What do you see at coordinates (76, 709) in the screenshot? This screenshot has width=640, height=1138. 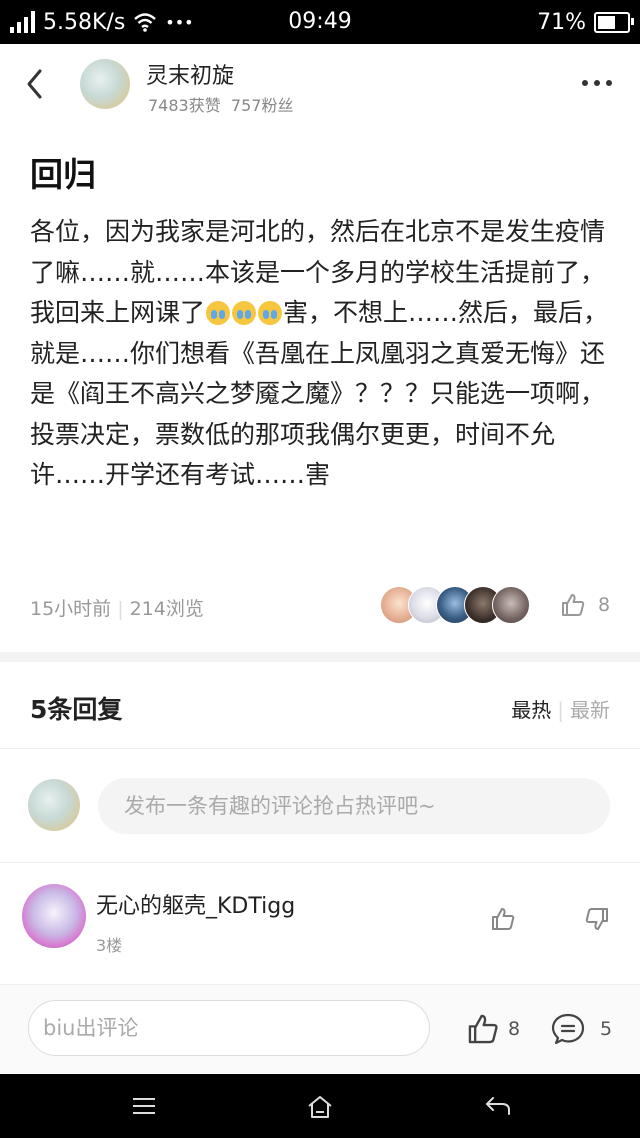 I see `replies-title: 5条回复` at bounding box center [76, 709].